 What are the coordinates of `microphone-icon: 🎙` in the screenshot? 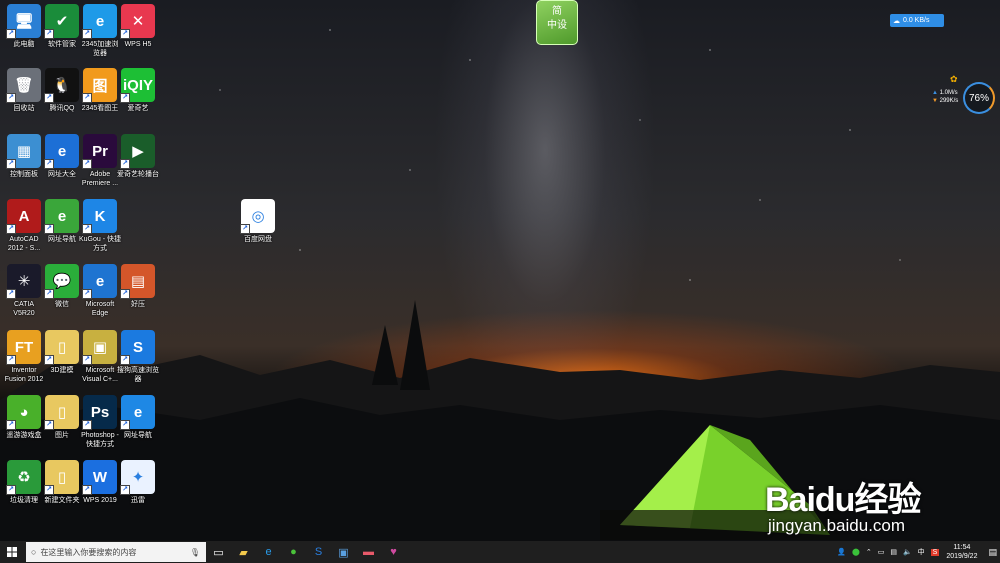 It's located at (195, 552).